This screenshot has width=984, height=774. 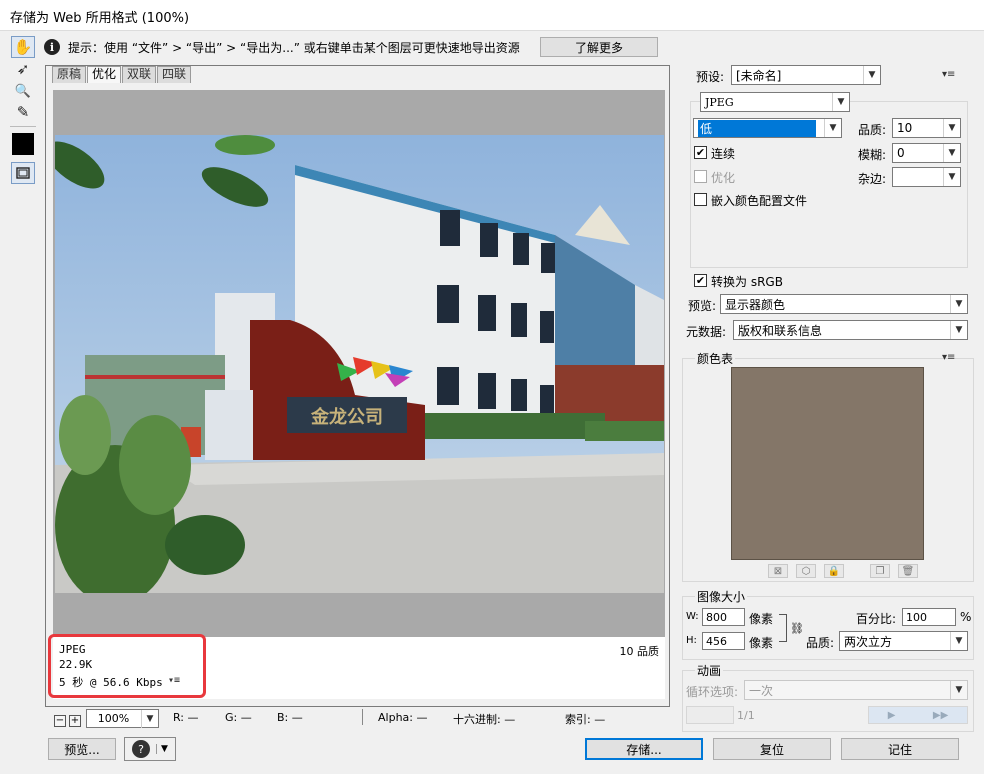 I want to click on embed-color-profile-checkbox, so click(x=700, y=199).